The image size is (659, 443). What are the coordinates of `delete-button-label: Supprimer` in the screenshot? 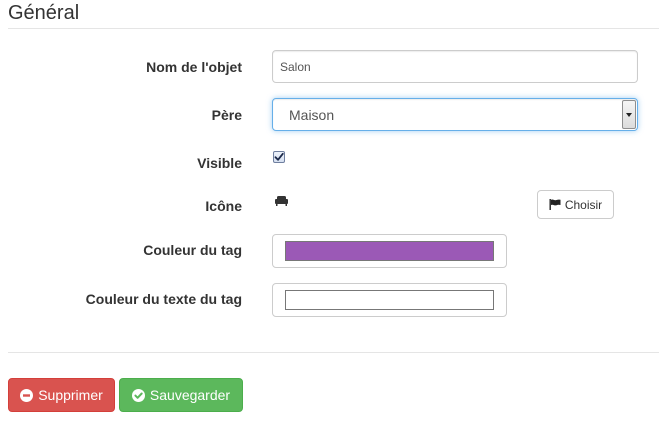 It's located at (70, 395).